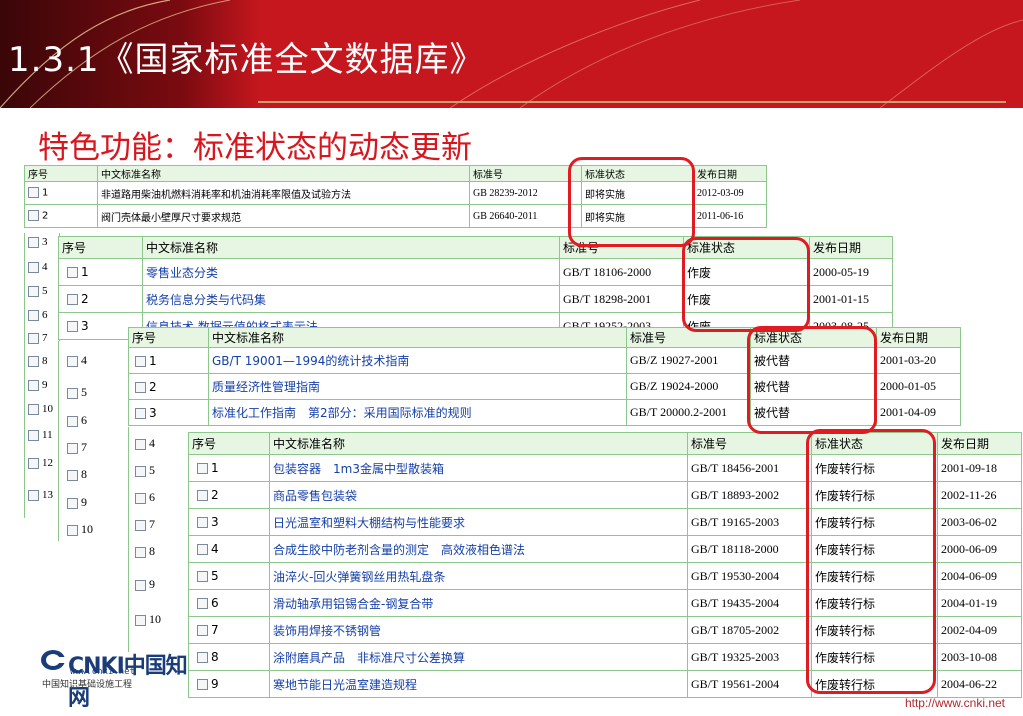 This screenshot has width=1023, height=716. Describe the element at coordinates (215, 549) in the screenshot. I see `row-number: 4` at that location.